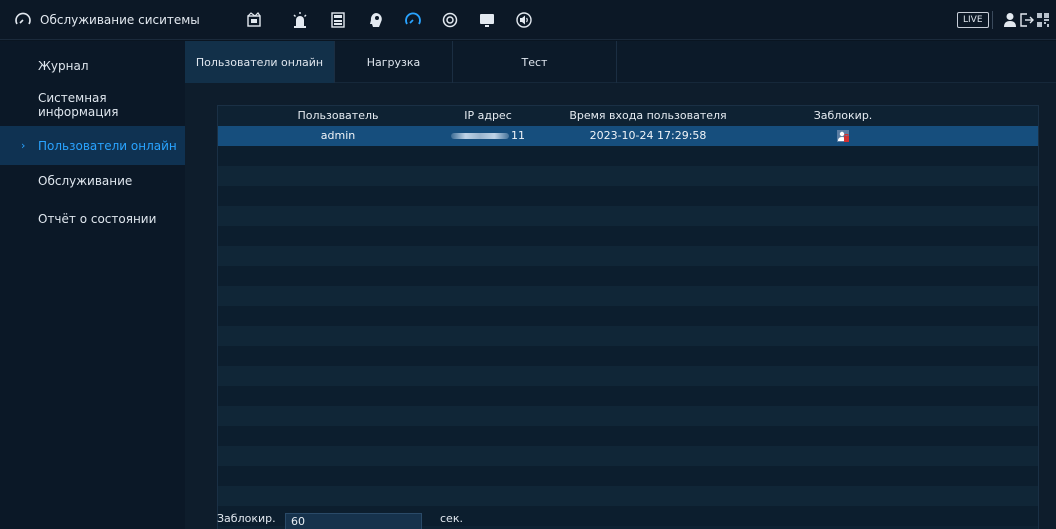  I want to click on column-header-ip: IP адрес, so click(488, 115).